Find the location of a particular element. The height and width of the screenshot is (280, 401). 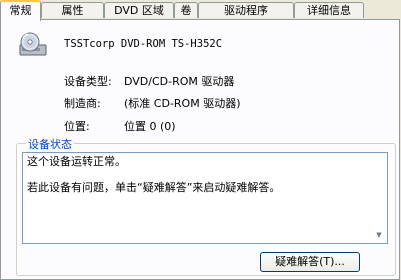

manufacturer-value: (标准 CD-ROM 驱动器) is located at coordinates (182, 103).